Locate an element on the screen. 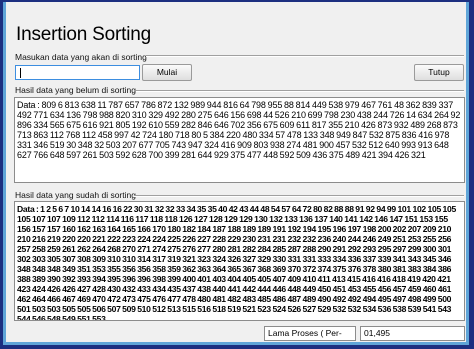 This screenshot has width=474, height=349. data-input is located at coordinates (77, 72).